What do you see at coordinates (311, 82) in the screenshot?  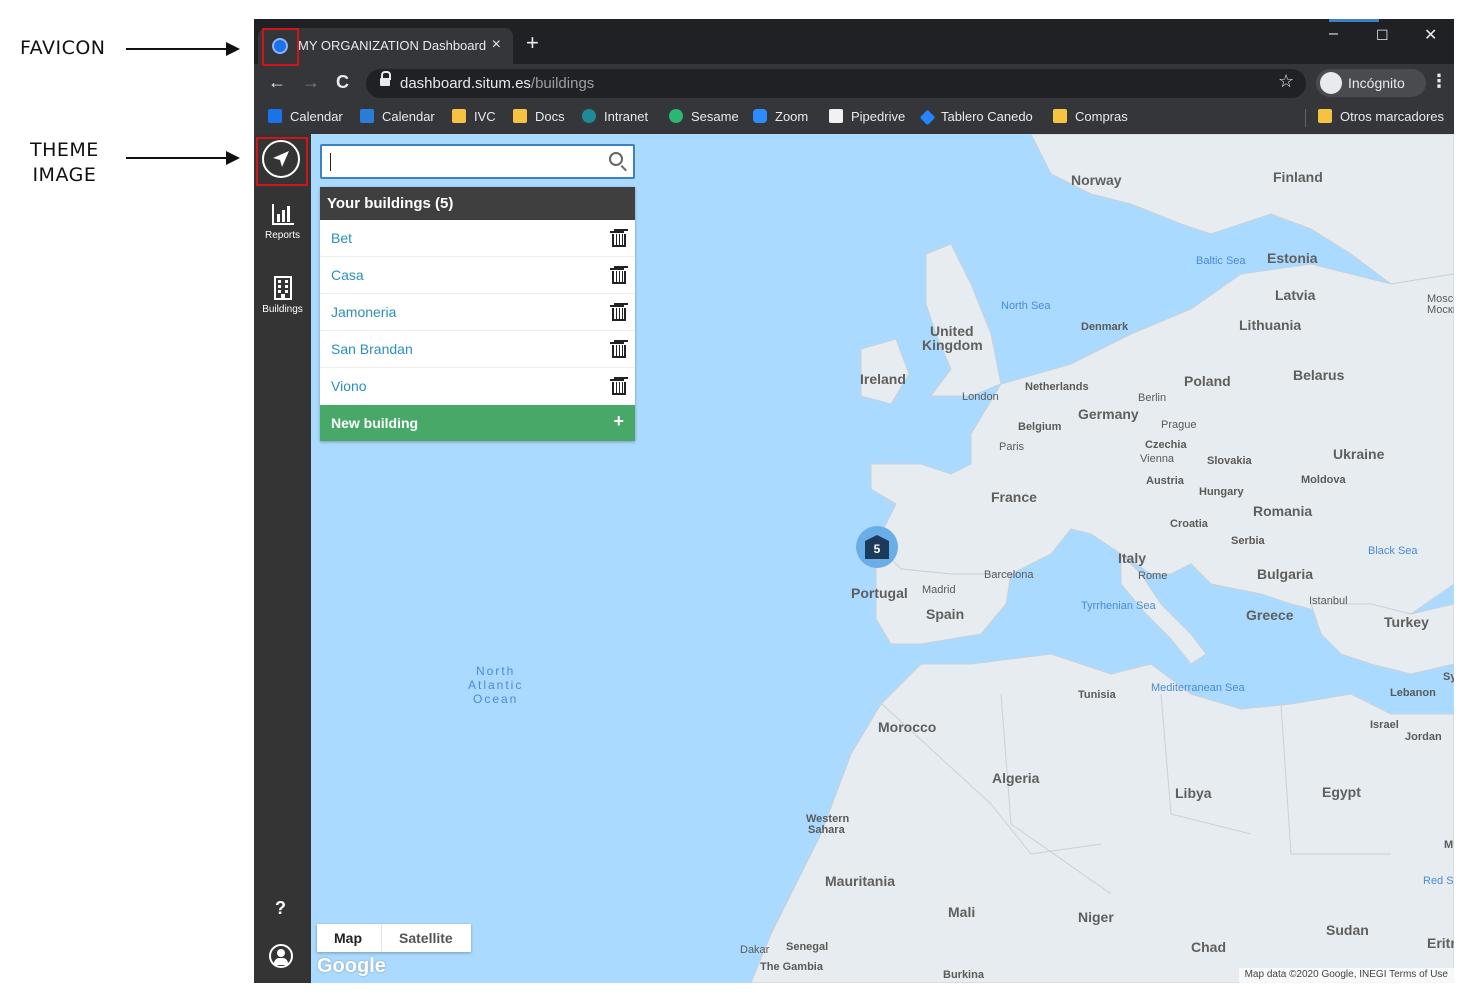 I see `forward-button: →` at bounding box center [311, 82].